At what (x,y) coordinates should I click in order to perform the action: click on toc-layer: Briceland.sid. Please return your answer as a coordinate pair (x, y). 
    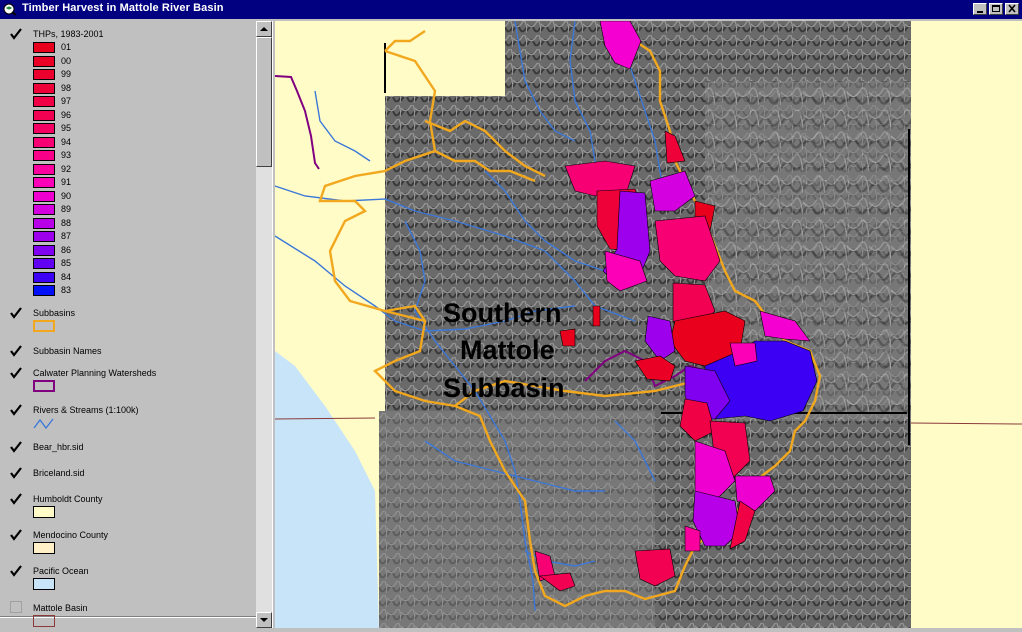
    Looking at the image, I should click on (128, 476).